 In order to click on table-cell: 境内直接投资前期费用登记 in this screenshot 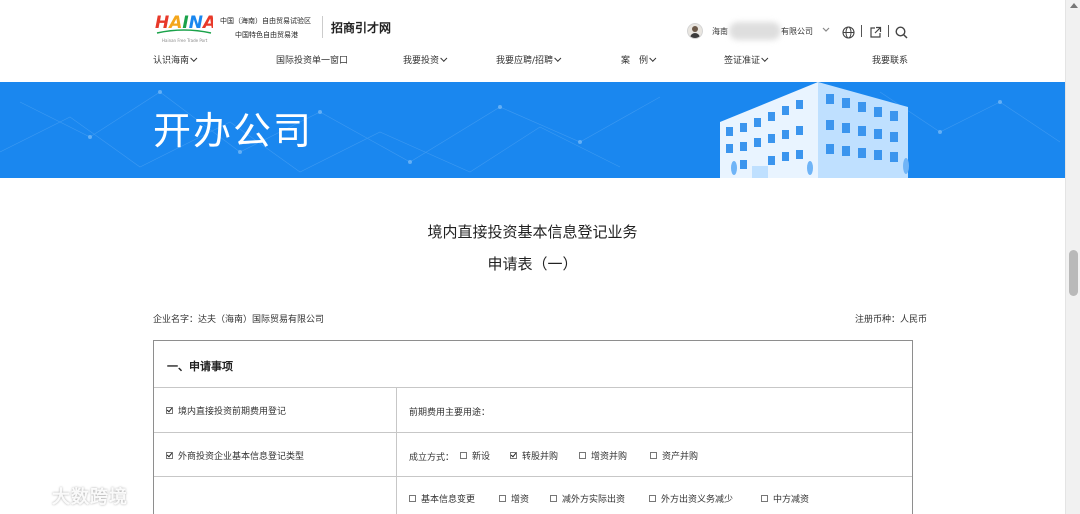, I will do `click(275, 410)`.